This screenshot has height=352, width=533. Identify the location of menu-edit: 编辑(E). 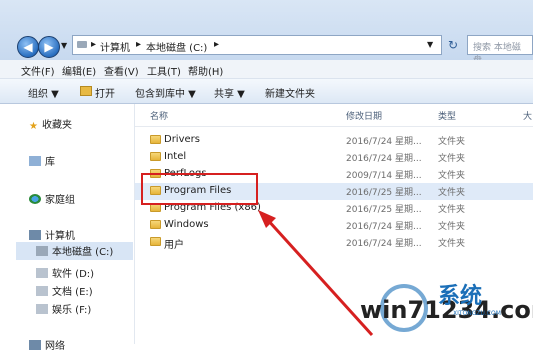
(79, 70).